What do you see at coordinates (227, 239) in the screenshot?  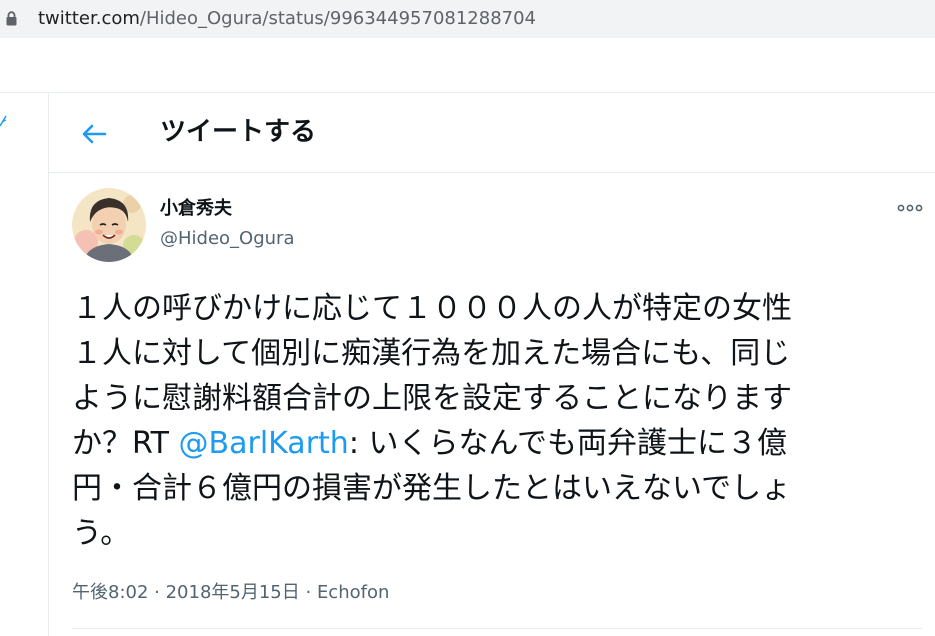 I see `author-handle: @Hideo_Ogura` at bounding box center [227, 239].